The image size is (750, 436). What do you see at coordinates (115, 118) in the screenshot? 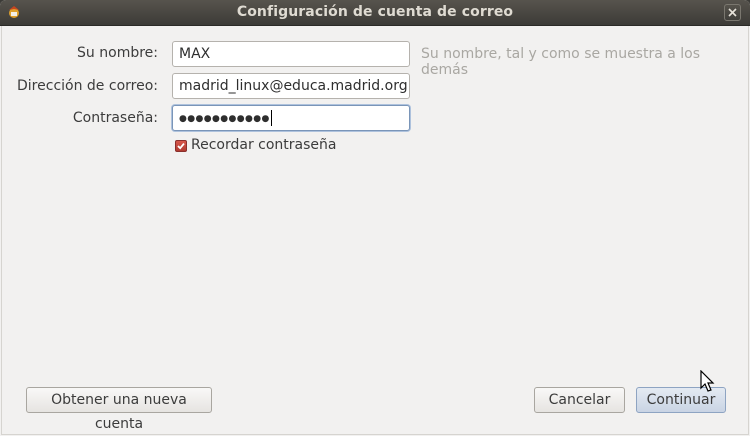
I see `password-label: Contraseña:` at bounding box center [115, 118].